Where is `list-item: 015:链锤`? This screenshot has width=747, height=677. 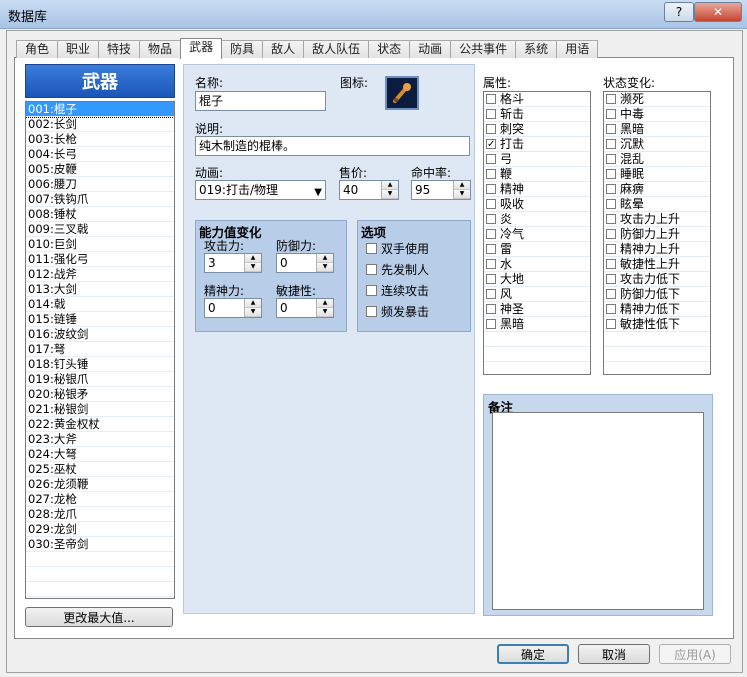 list-item: 015:链锤 is located at coordinates (100, 319).